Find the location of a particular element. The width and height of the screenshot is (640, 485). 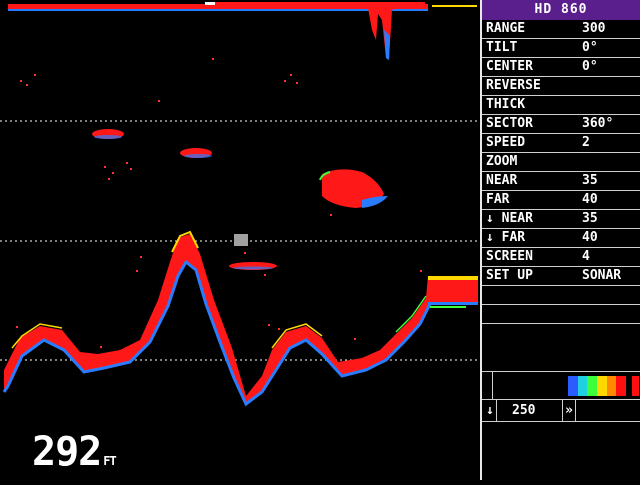

menu-item-down-near: ↓ NEAR 35 is located at coordinates (561, 219).